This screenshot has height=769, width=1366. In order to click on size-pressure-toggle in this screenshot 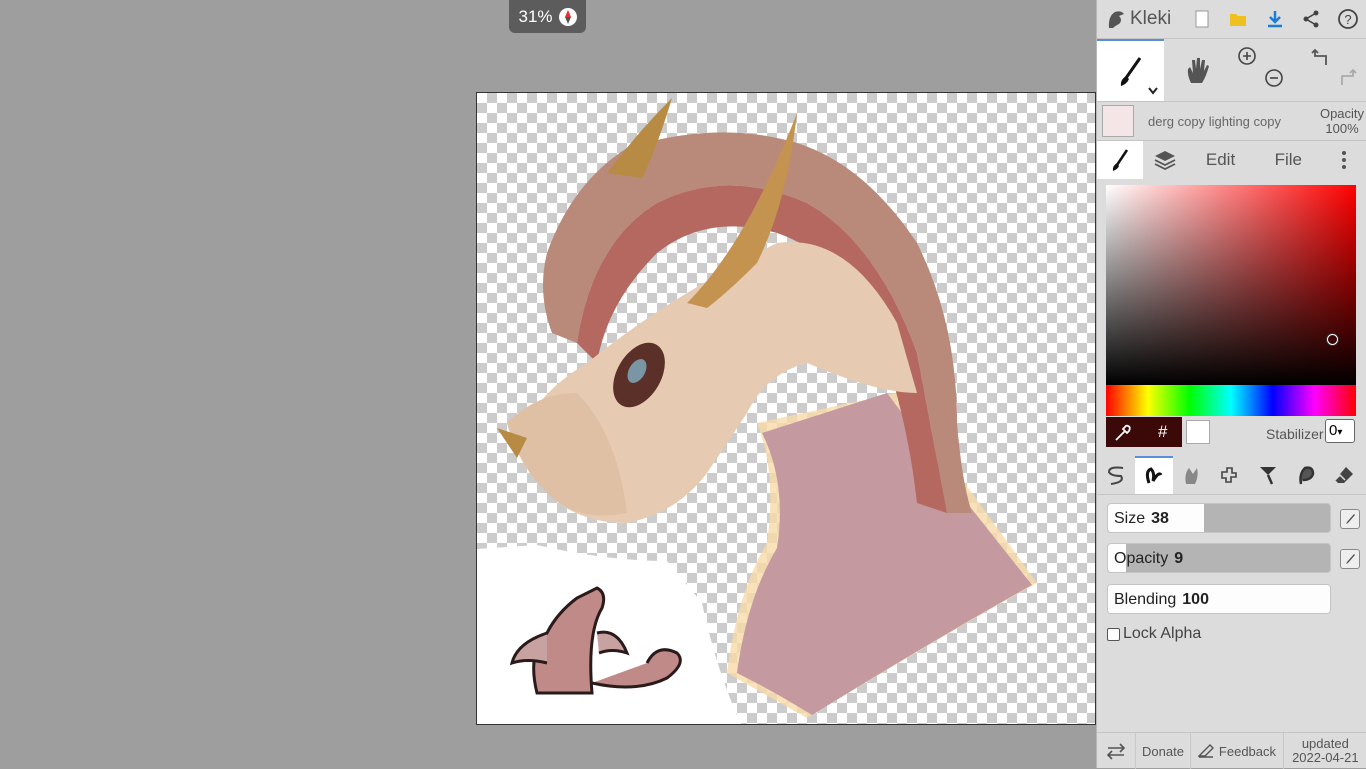, I will do `click(1350, 519)`.